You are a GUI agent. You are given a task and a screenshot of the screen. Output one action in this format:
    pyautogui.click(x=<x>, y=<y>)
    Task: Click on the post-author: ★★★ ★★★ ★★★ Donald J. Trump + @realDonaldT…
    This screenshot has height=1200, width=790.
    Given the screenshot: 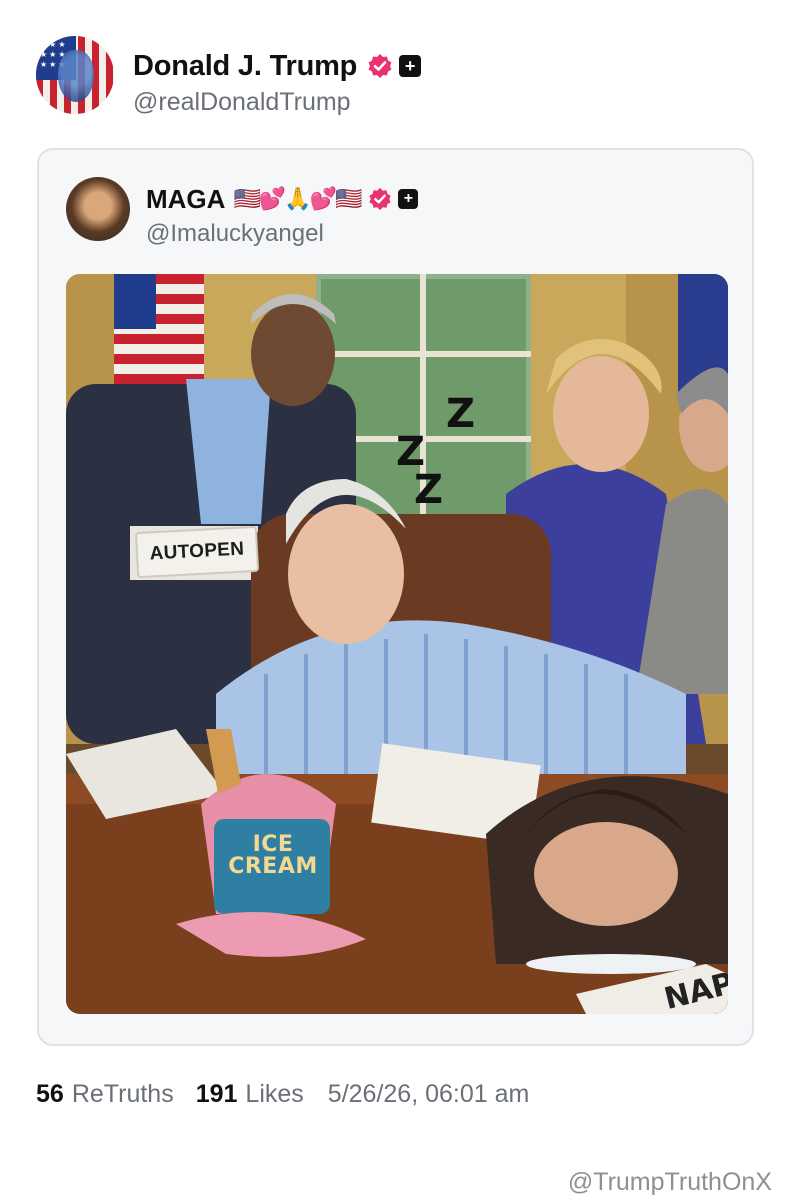 What is the action you would take?
    pyautogui.click(x=229, y=76)
    